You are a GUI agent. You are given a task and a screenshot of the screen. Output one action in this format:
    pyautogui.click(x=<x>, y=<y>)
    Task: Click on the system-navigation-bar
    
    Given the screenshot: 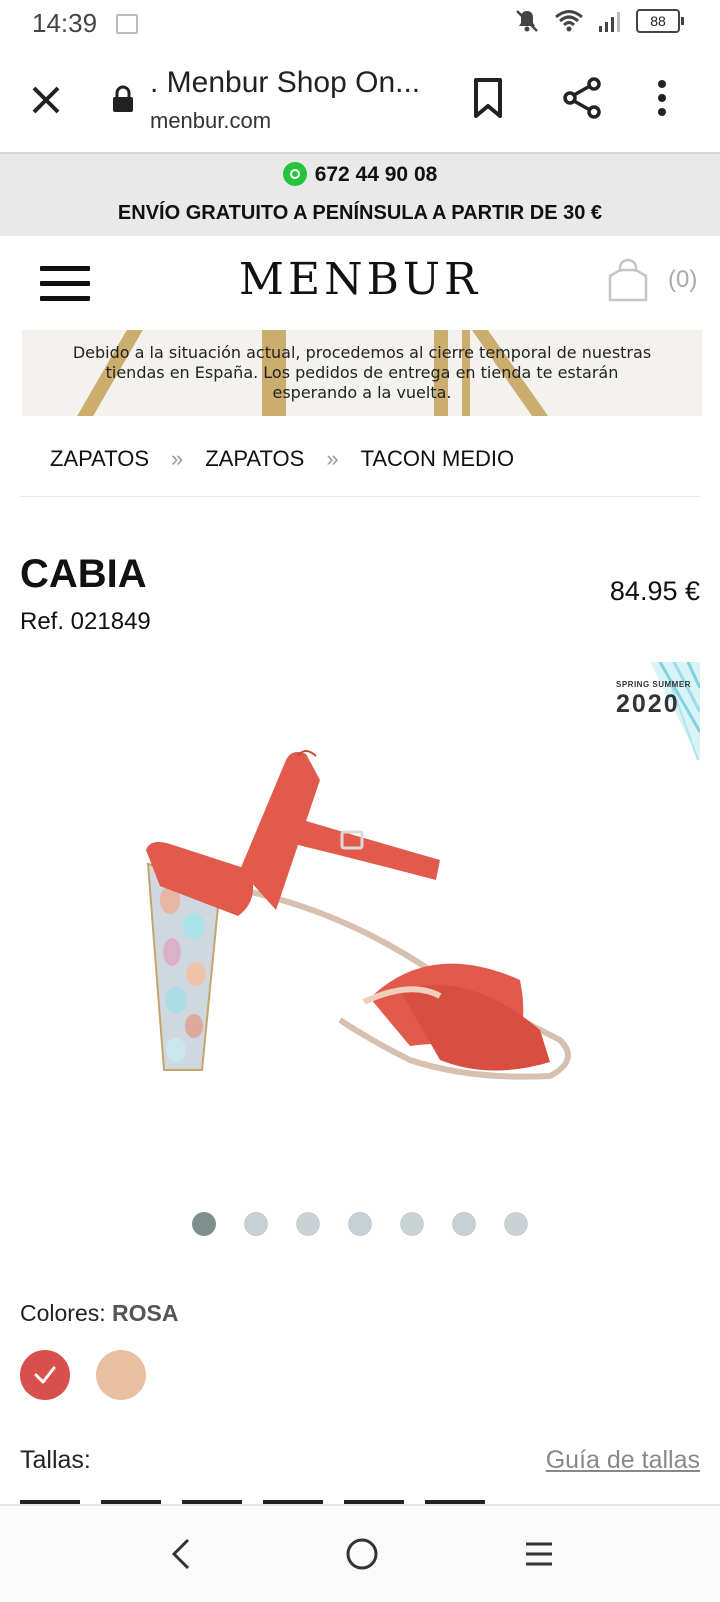 What is the action you would take?
    pyautogui.click(x=360, y=1553)
    